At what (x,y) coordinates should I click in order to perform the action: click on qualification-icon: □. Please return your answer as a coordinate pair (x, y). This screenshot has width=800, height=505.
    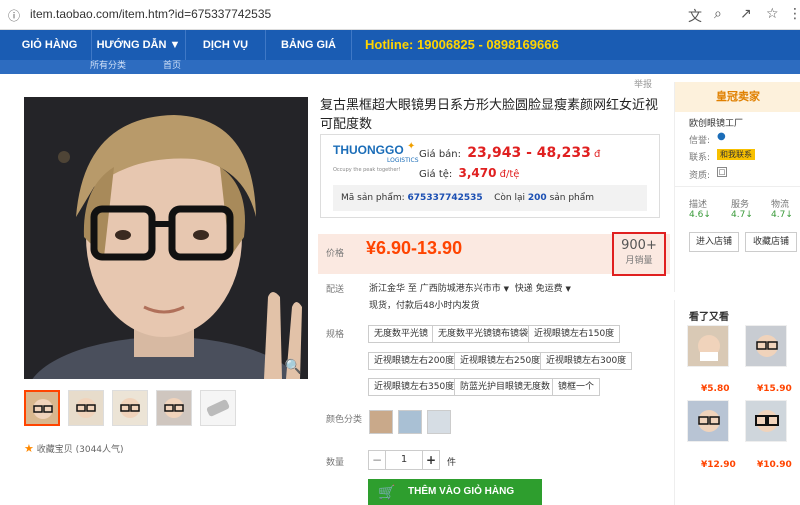
    Looking at the image, I should click on (722, 172).